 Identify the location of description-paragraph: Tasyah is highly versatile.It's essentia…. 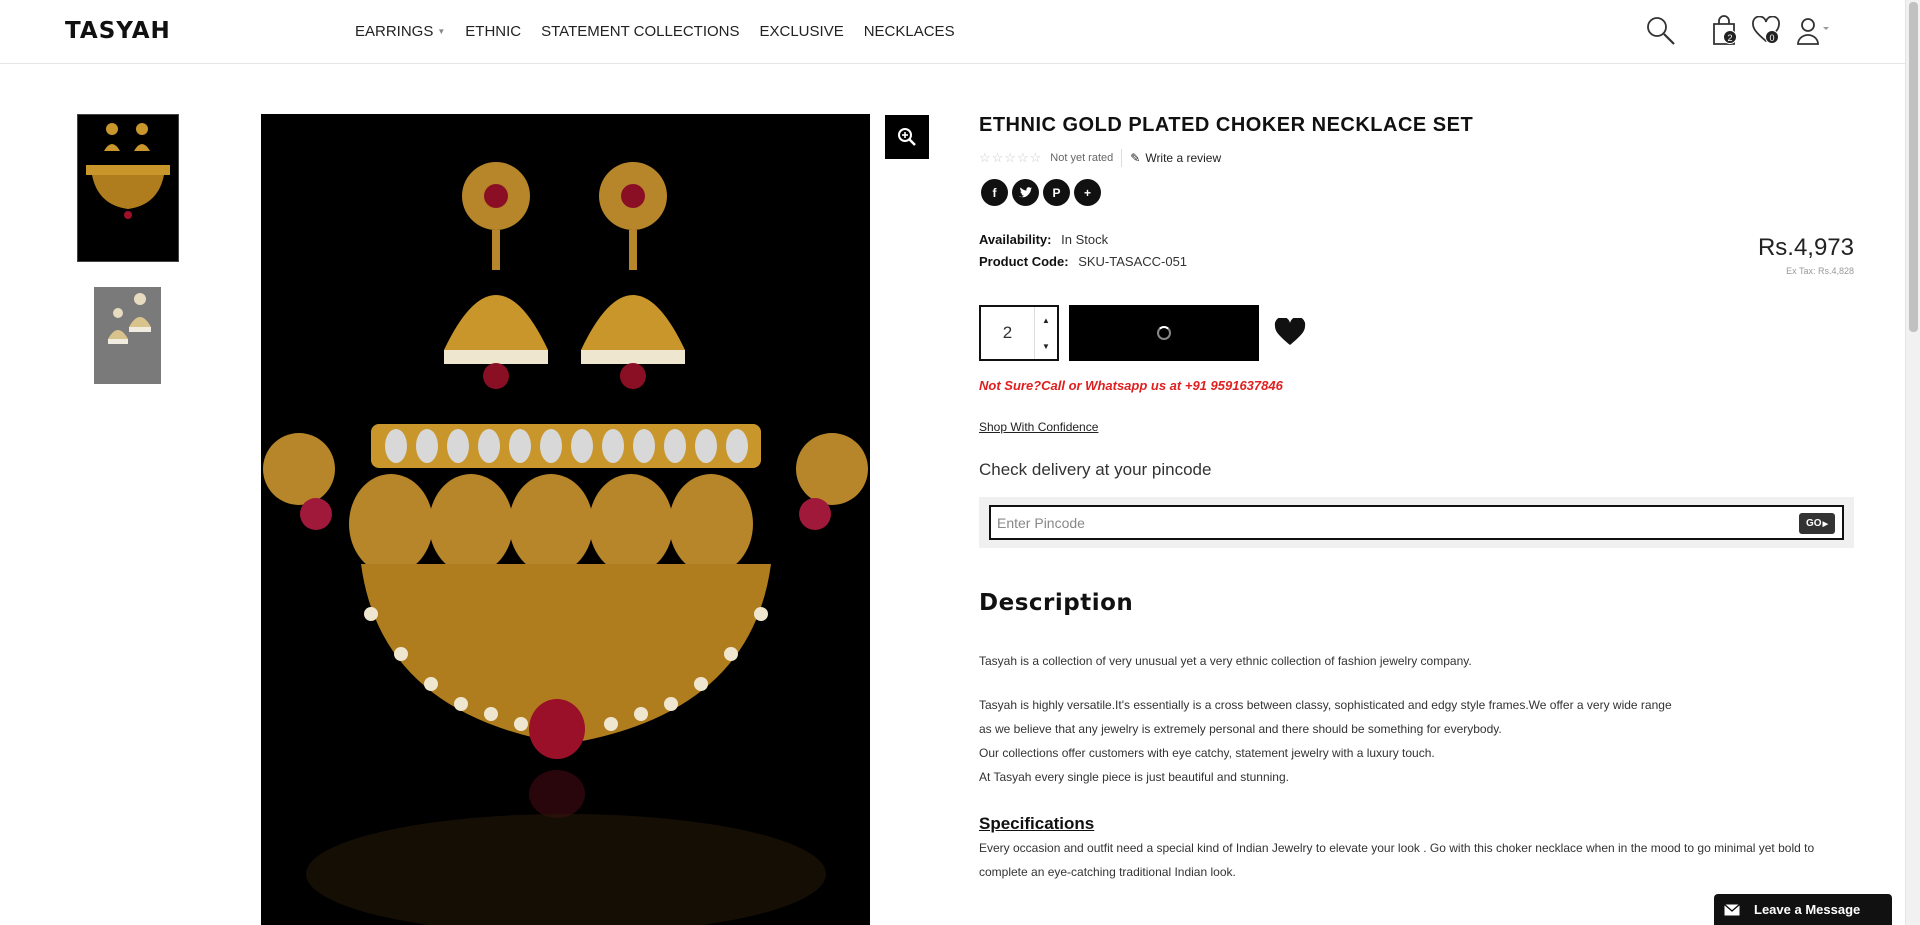
(1325, 705).